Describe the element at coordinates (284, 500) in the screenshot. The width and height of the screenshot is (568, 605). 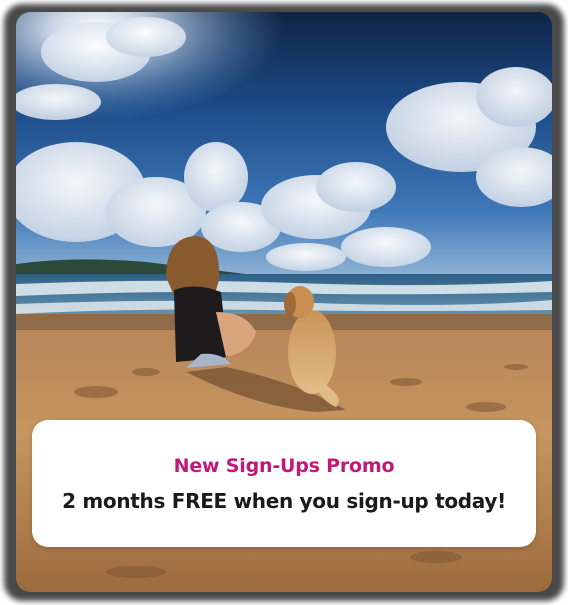
I see `promo-message: 2 months FREE when you sign-up today!` at that location.